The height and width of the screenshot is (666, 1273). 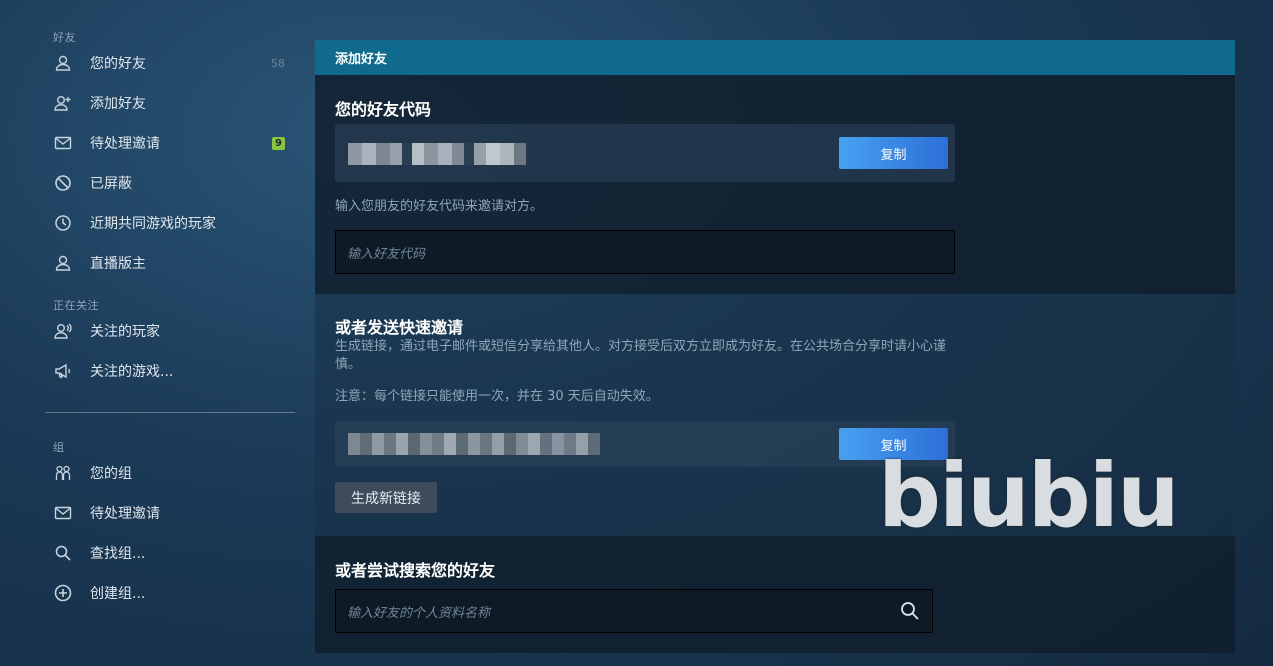 What do you see at coordinates (64, 37) in the screenshot?
I see `friends-section-header: 好友` at bounding box center [64, 37].